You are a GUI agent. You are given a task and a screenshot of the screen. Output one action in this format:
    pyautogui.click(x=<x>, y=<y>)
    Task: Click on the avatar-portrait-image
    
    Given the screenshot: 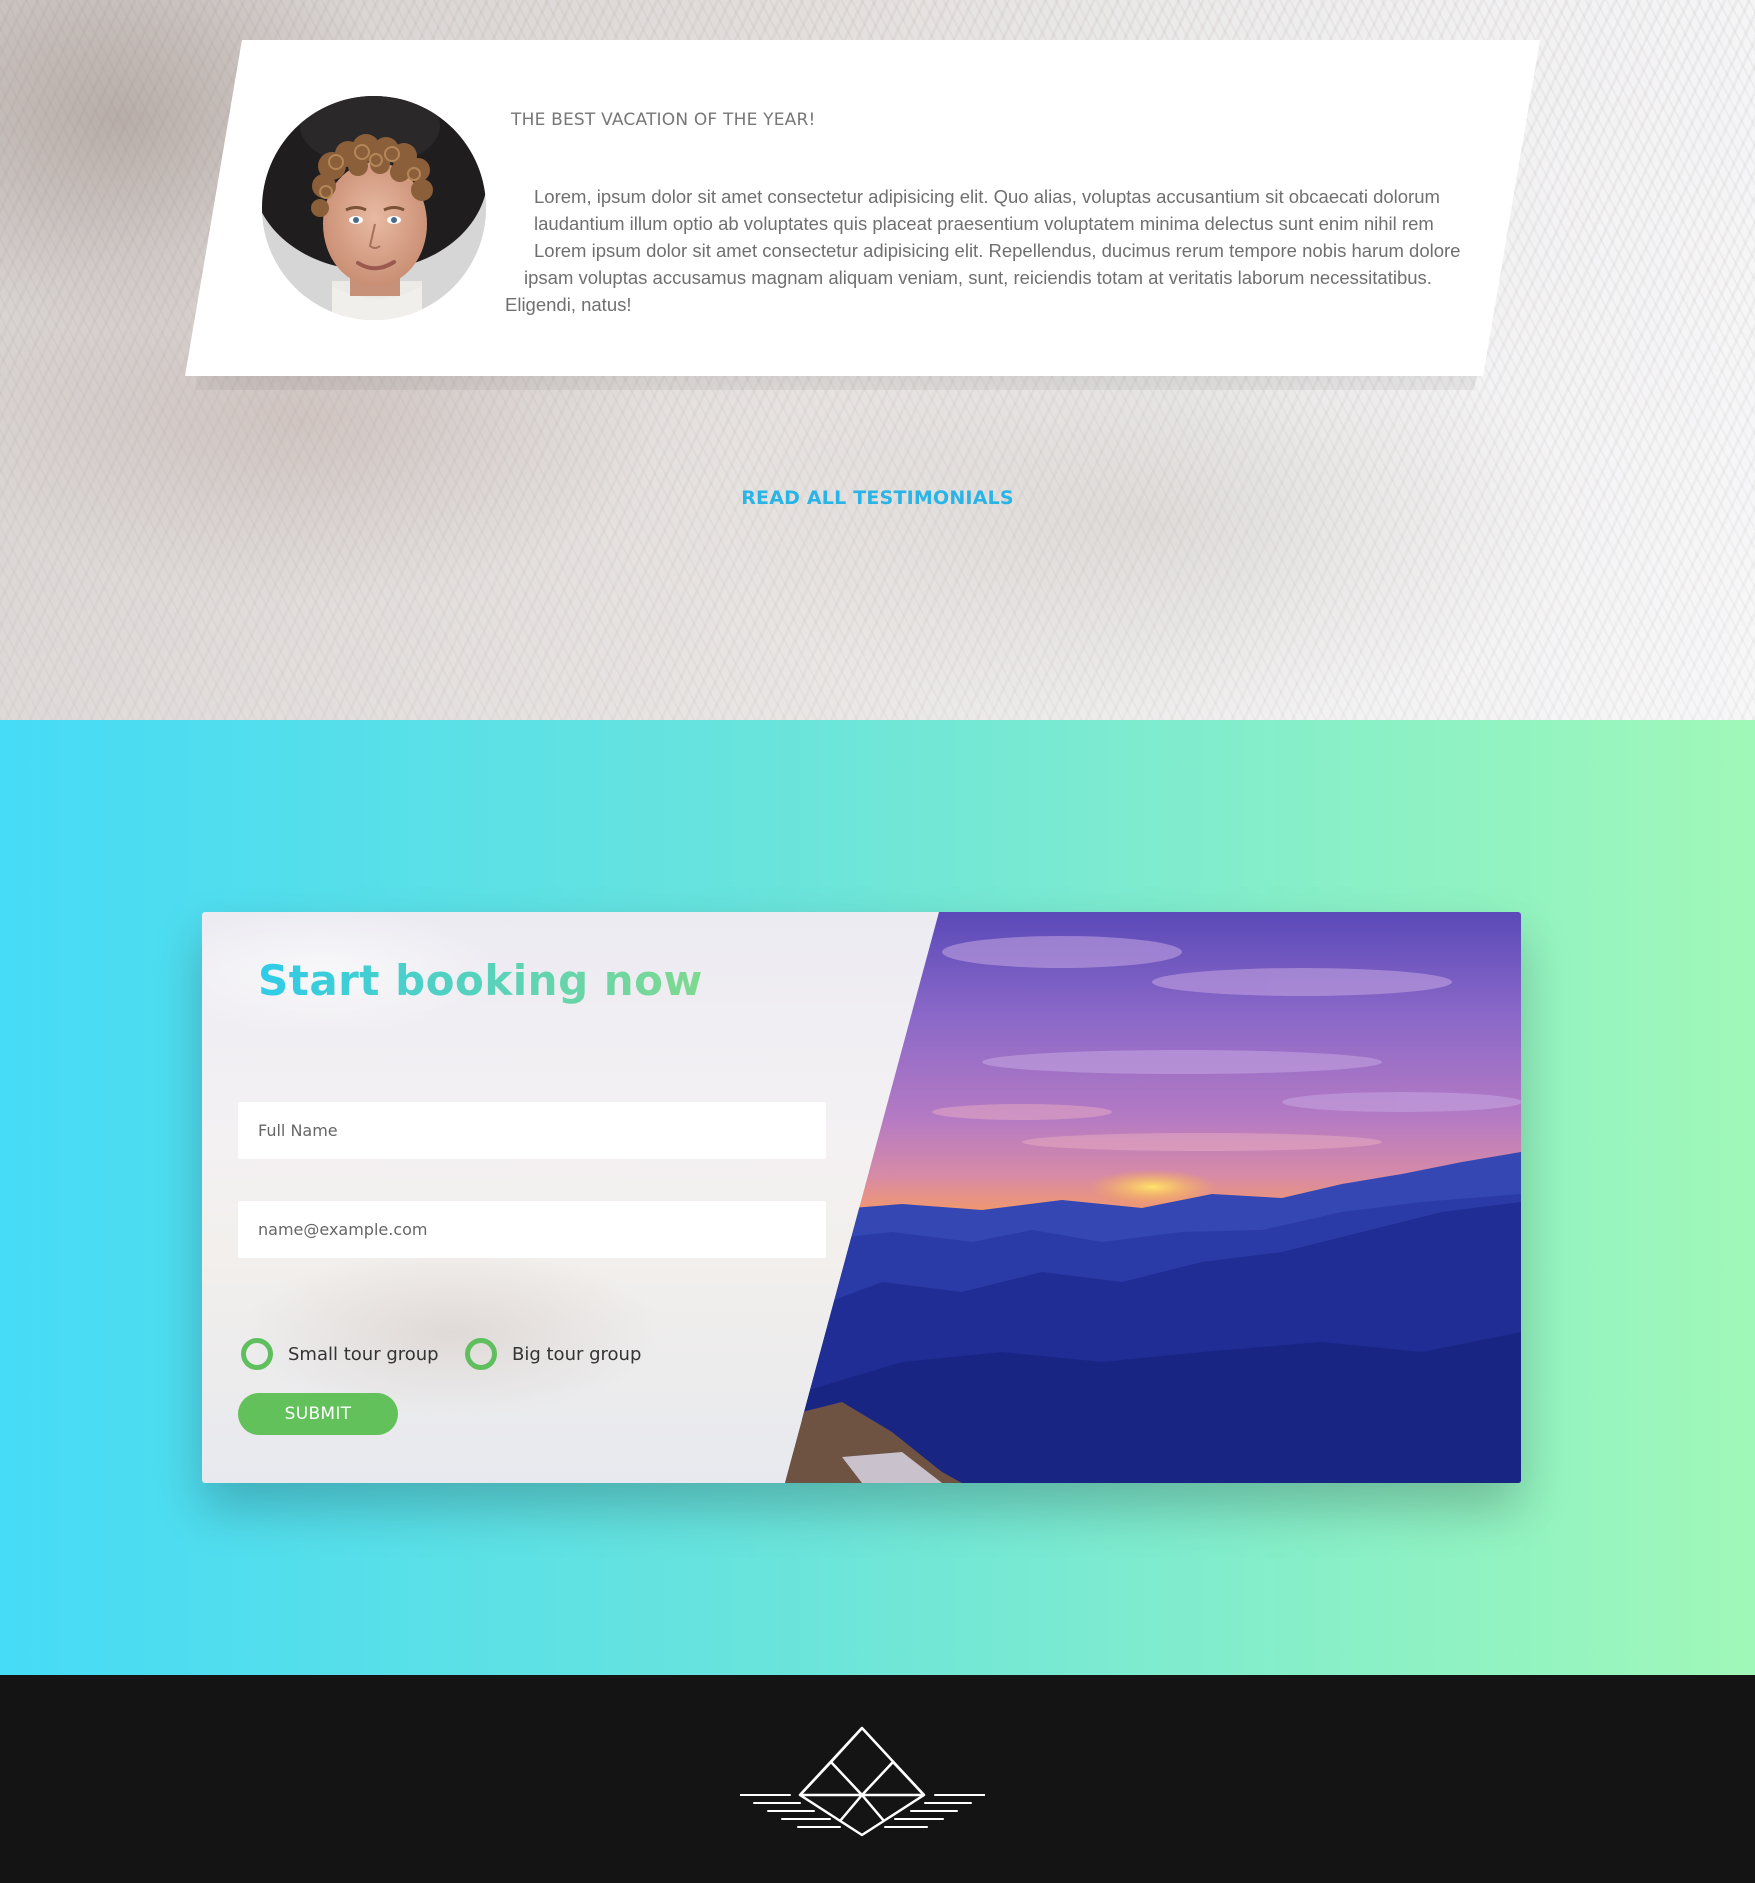 What is the action you would take?
    pyautogui.click(x=374, y=208)
    